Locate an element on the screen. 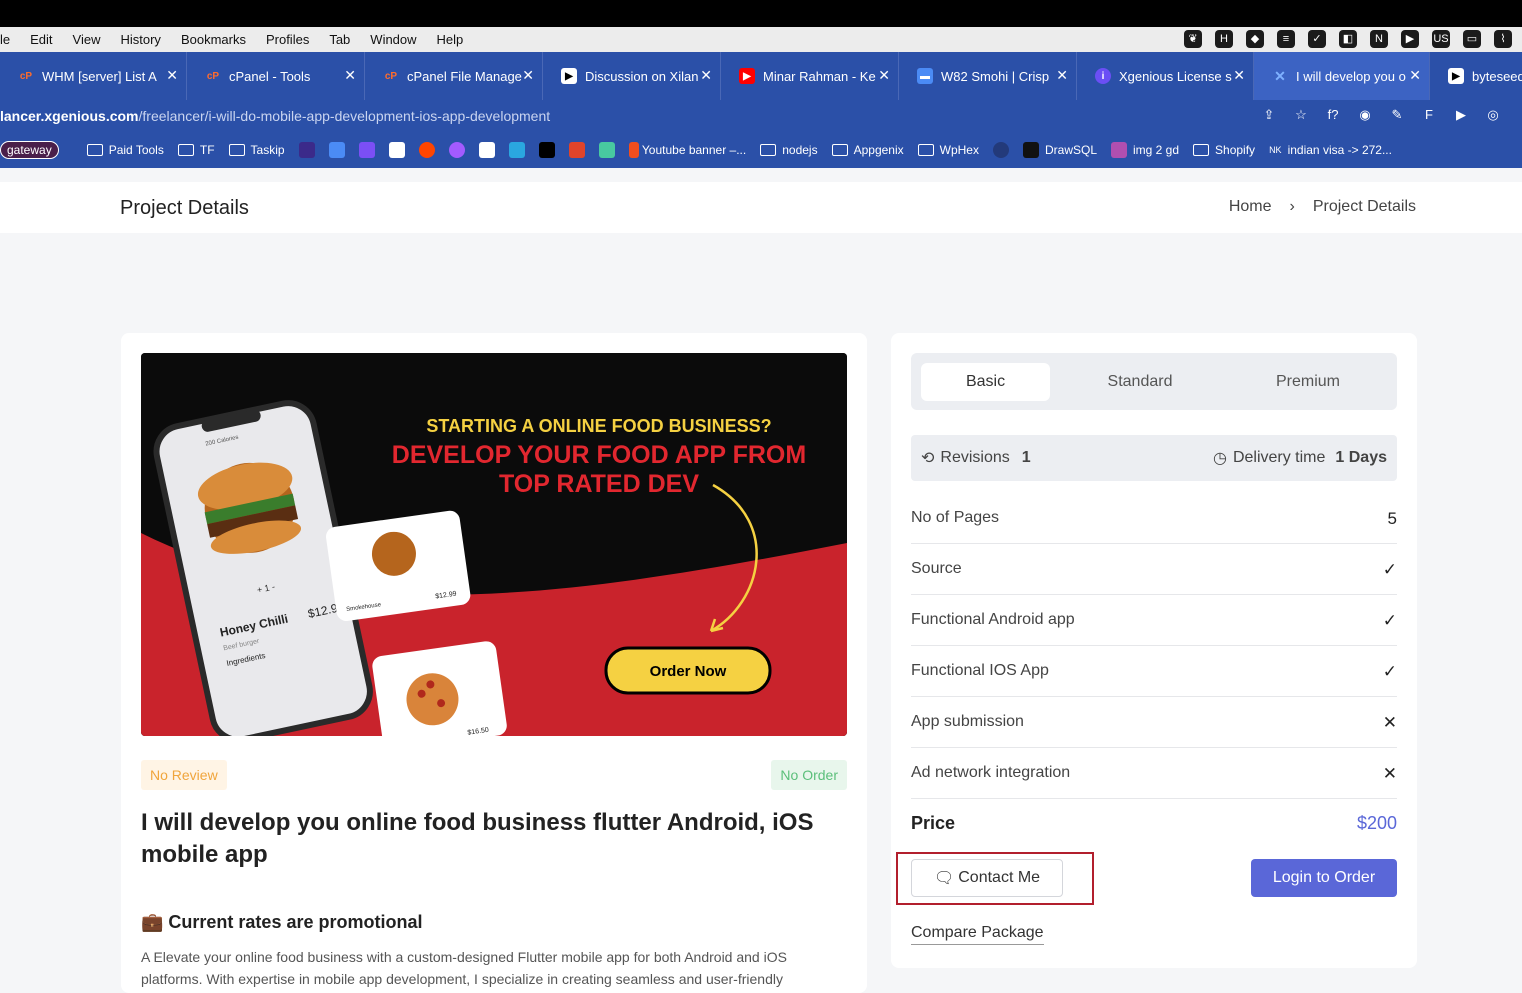  chat-icon: ▬ is located at coordinates (925, 76).